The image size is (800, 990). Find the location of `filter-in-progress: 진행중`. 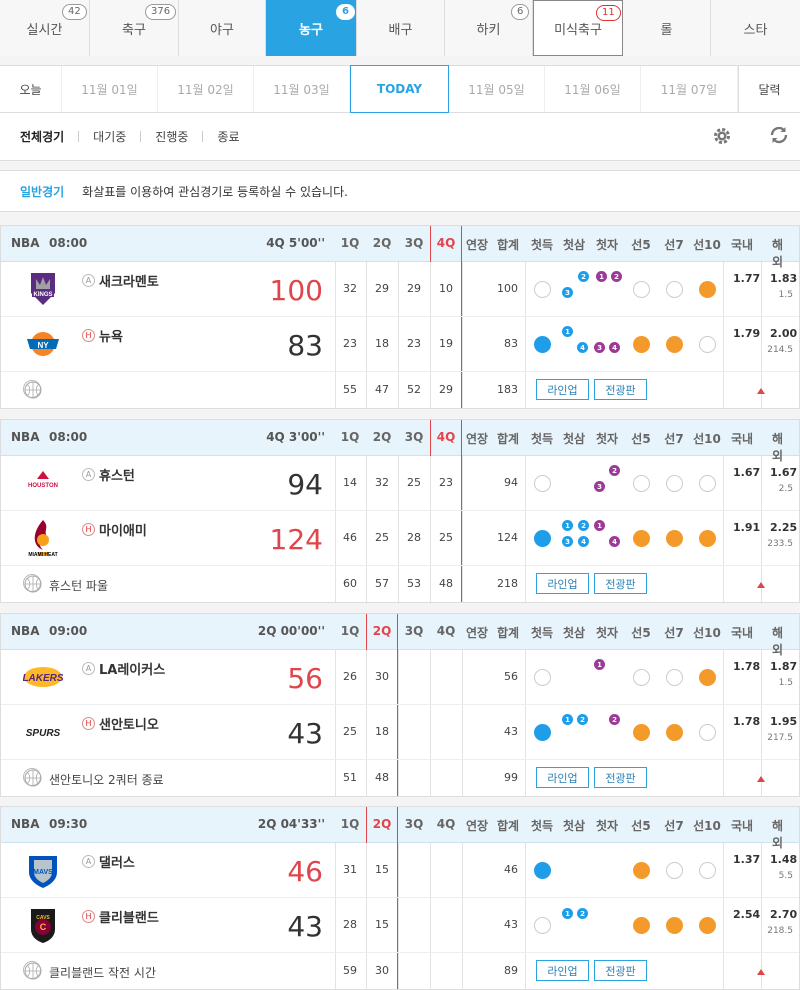

filter-in-progress: 진행중 is located at coordinates (171, 136).